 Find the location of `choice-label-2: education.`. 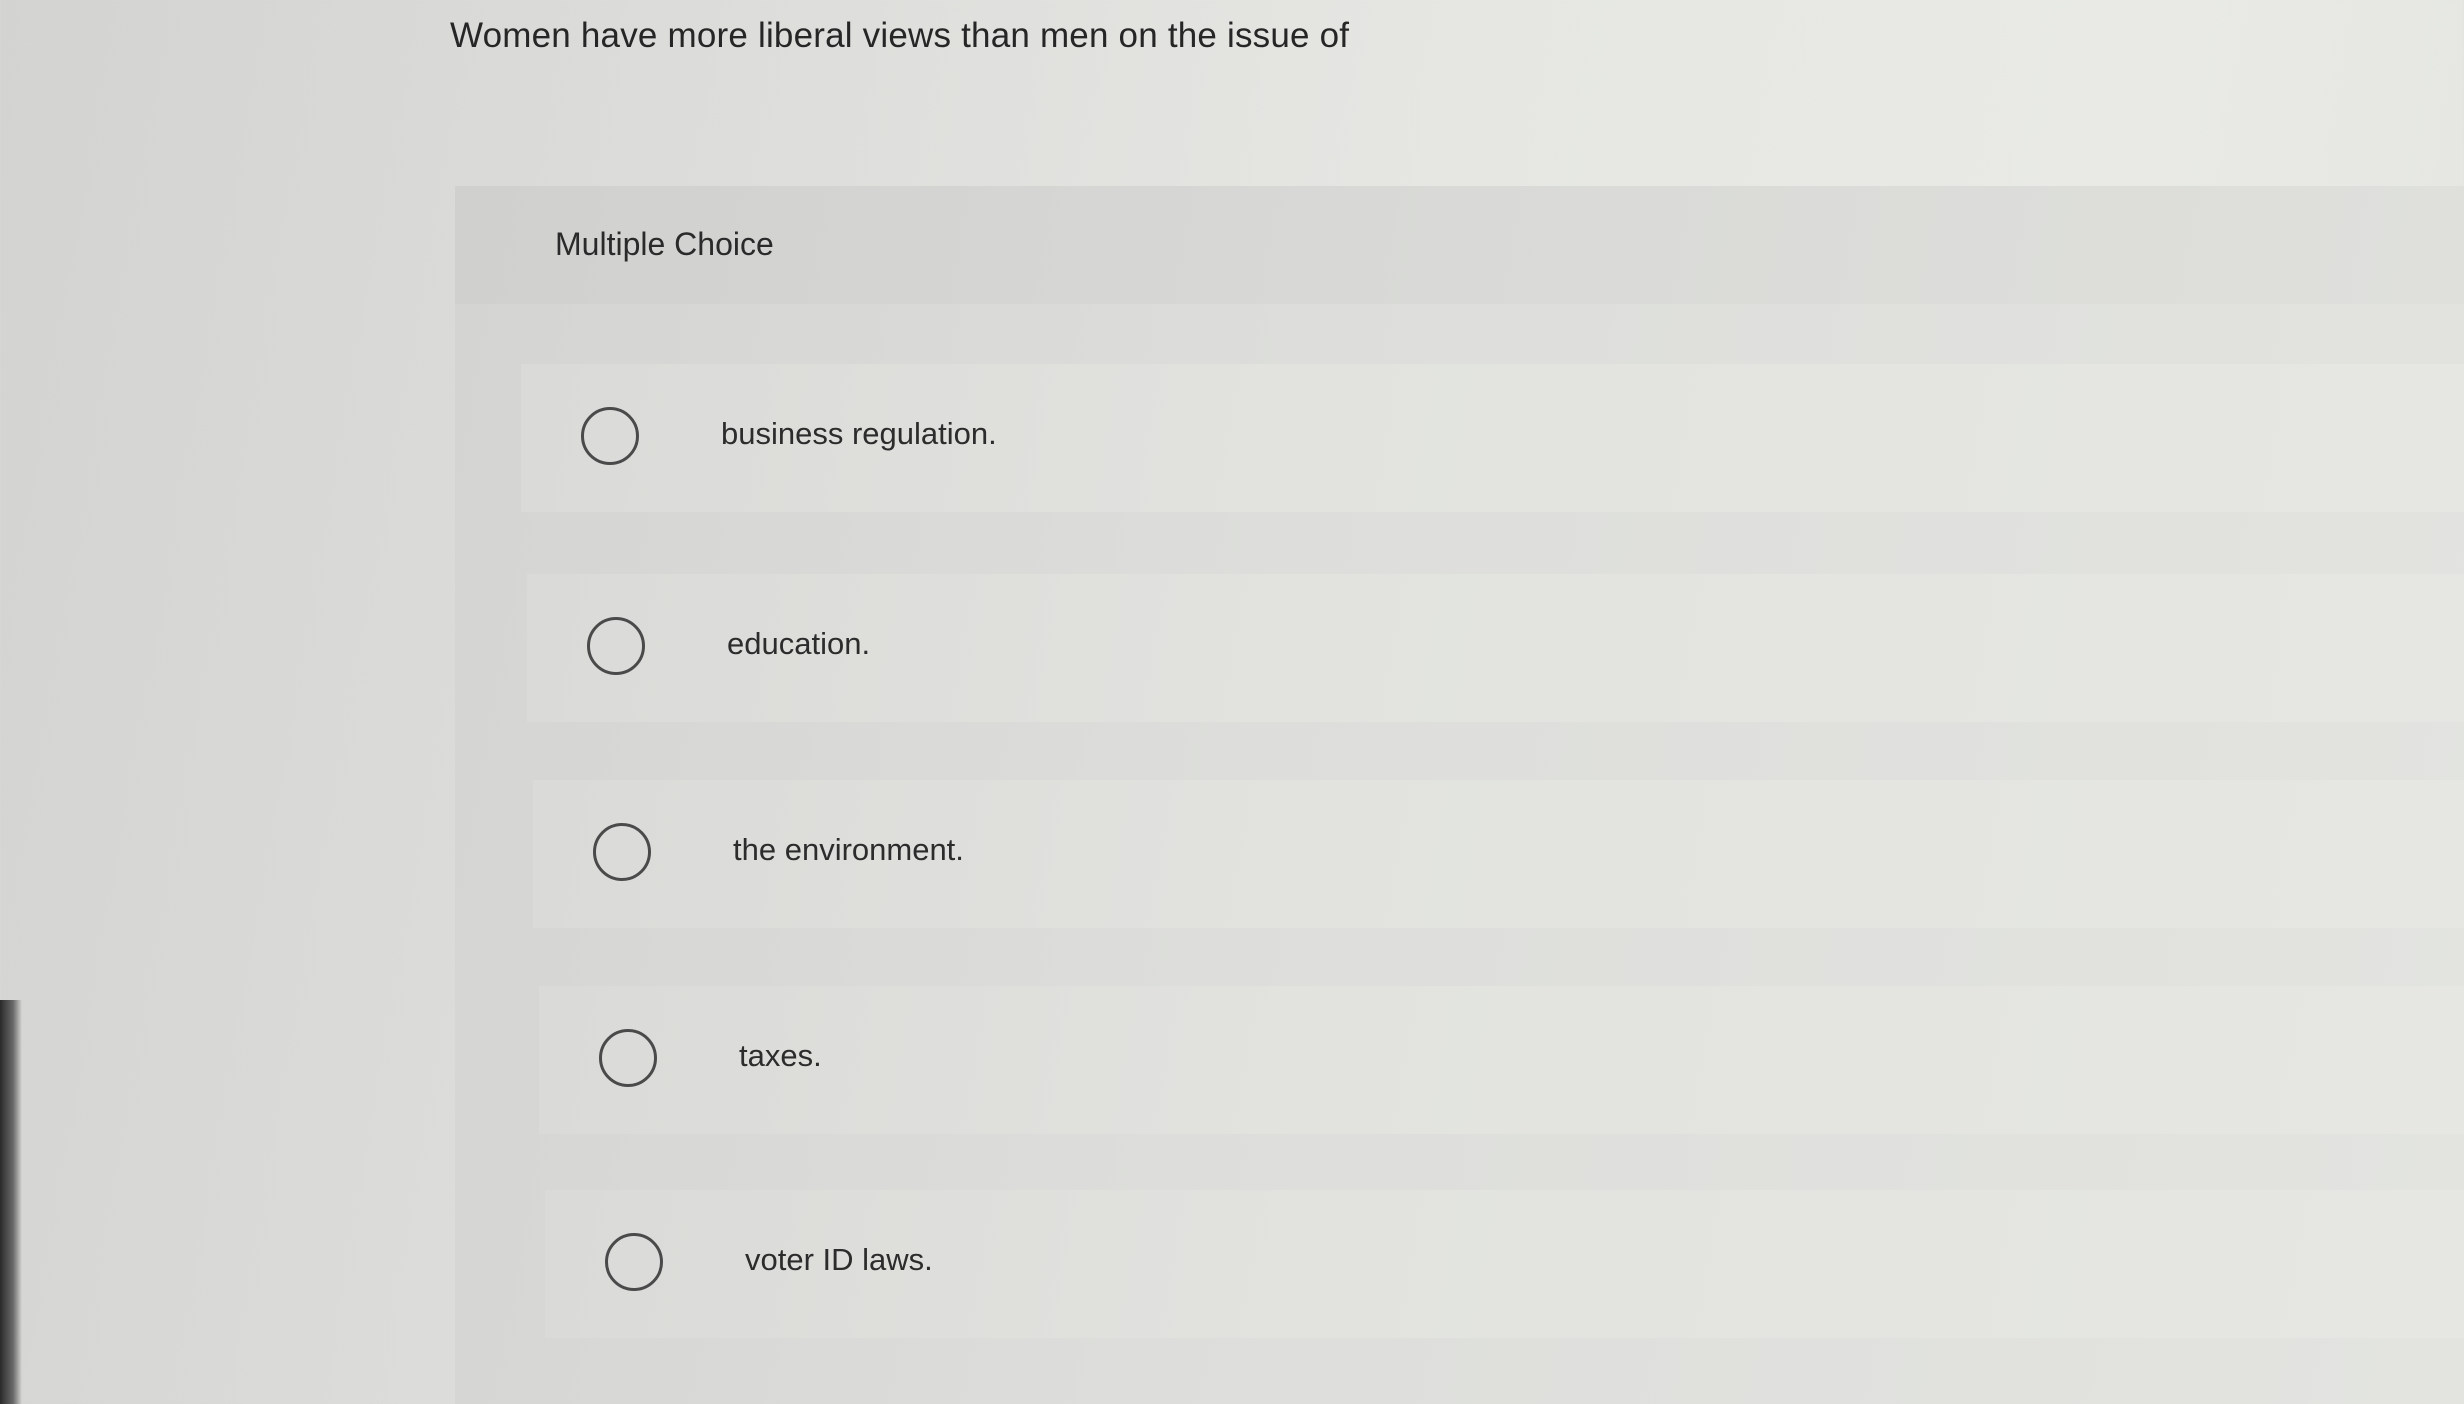

choice-label-2: education. is located at coordinates (799, 643).